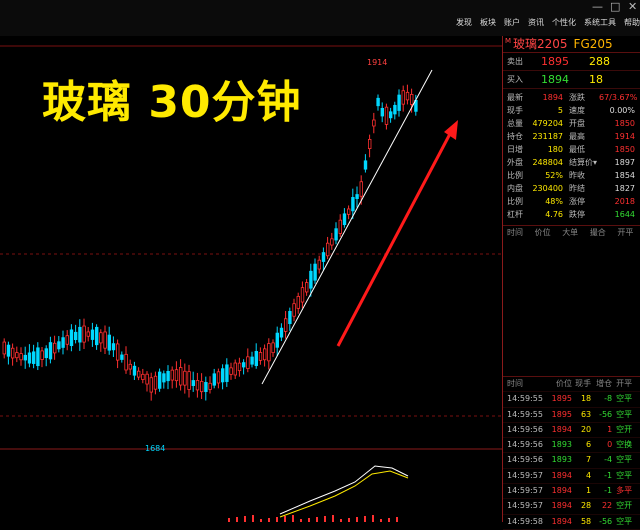  Describe the element at coordinates (571, 62) in the screenshot. I see `ask-row: 卖出 1895 288` at that location.